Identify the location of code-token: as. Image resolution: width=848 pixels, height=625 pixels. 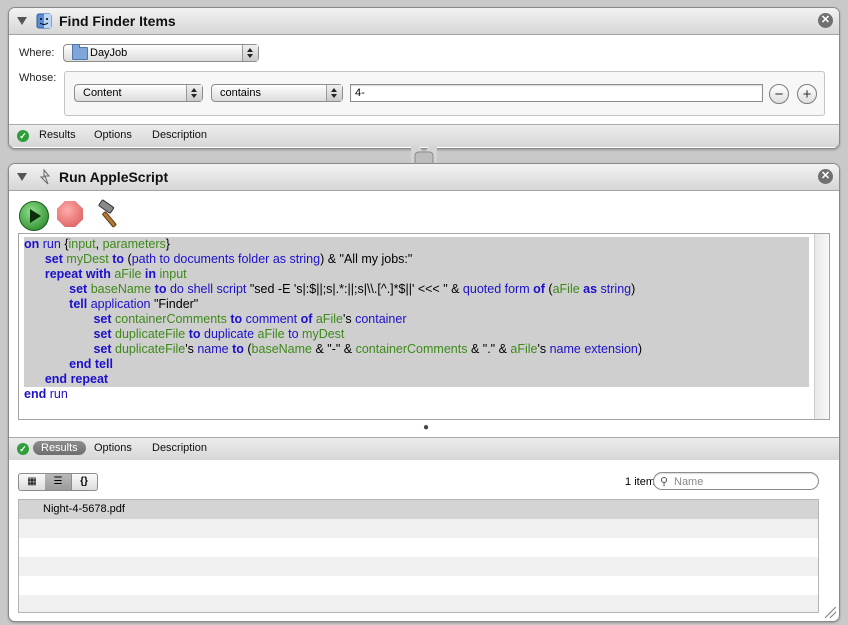
(279, 259).